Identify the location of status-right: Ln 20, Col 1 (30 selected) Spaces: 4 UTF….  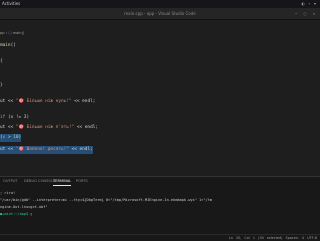
(273, 238).